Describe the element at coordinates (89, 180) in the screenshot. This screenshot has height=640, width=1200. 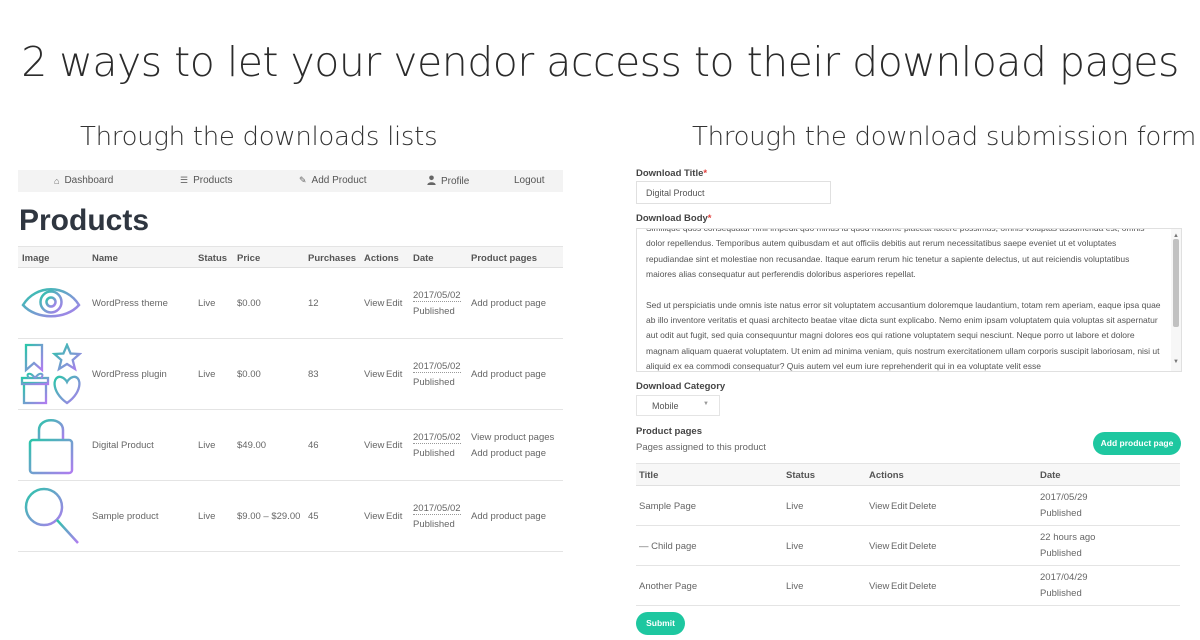
I see `nav-label: Dashboard` at that location.